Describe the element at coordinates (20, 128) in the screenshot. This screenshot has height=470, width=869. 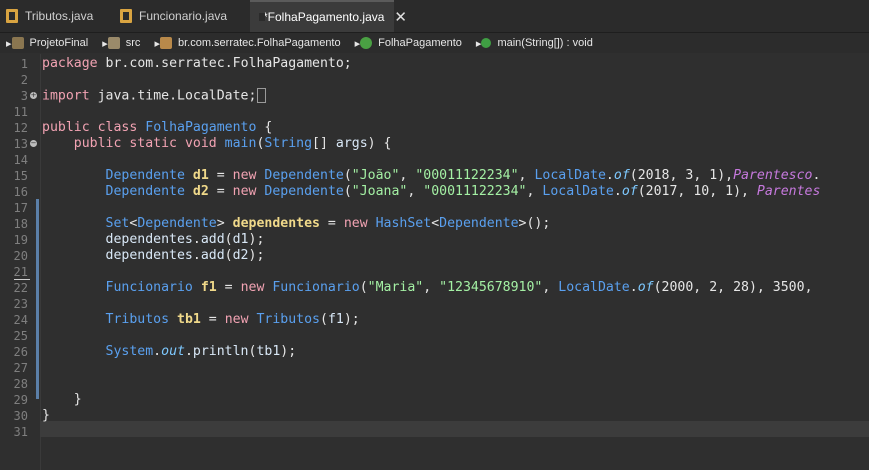
I see `line-number: 12` at that location.